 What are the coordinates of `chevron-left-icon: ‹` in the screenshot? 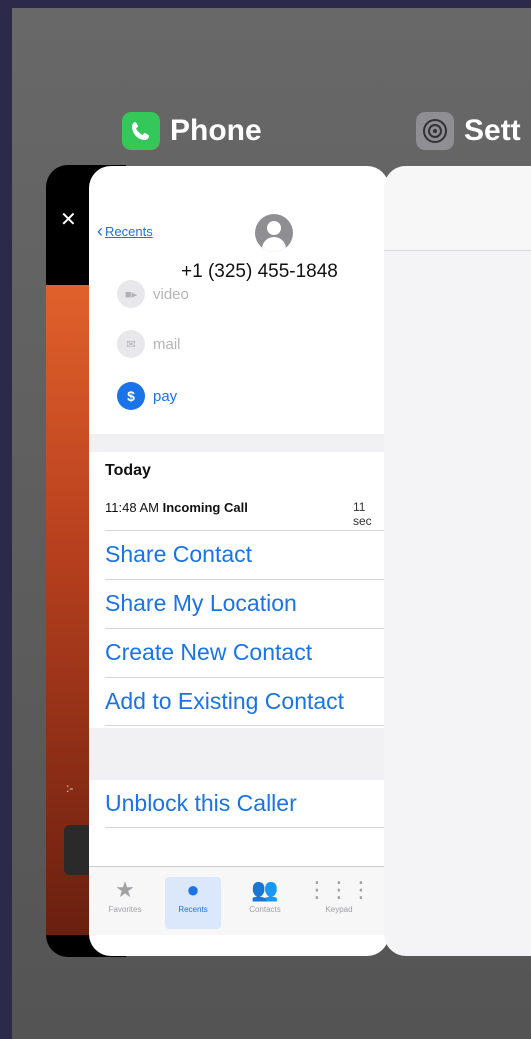 It's located at (100, 231).